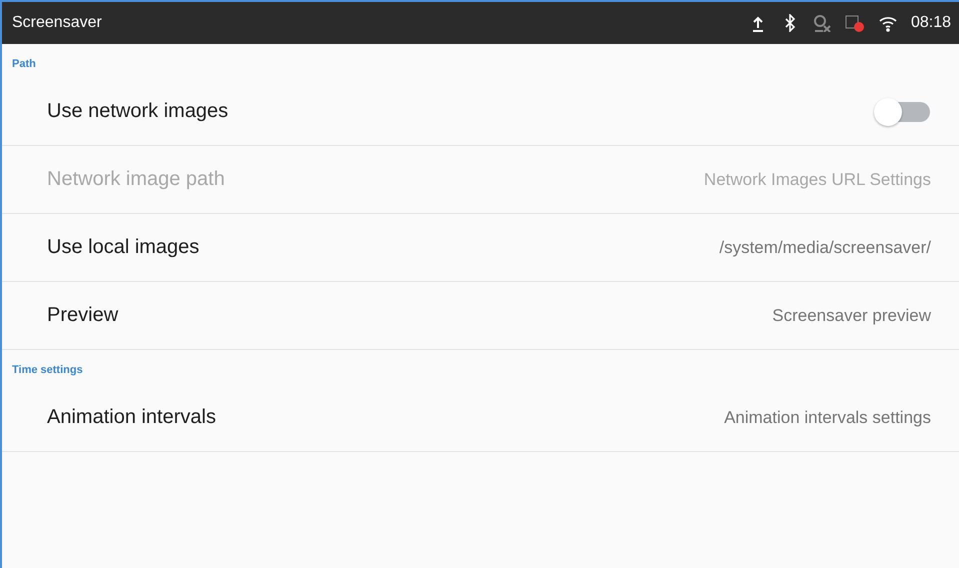  I want to click on section-header: Path, so click(23, 64).